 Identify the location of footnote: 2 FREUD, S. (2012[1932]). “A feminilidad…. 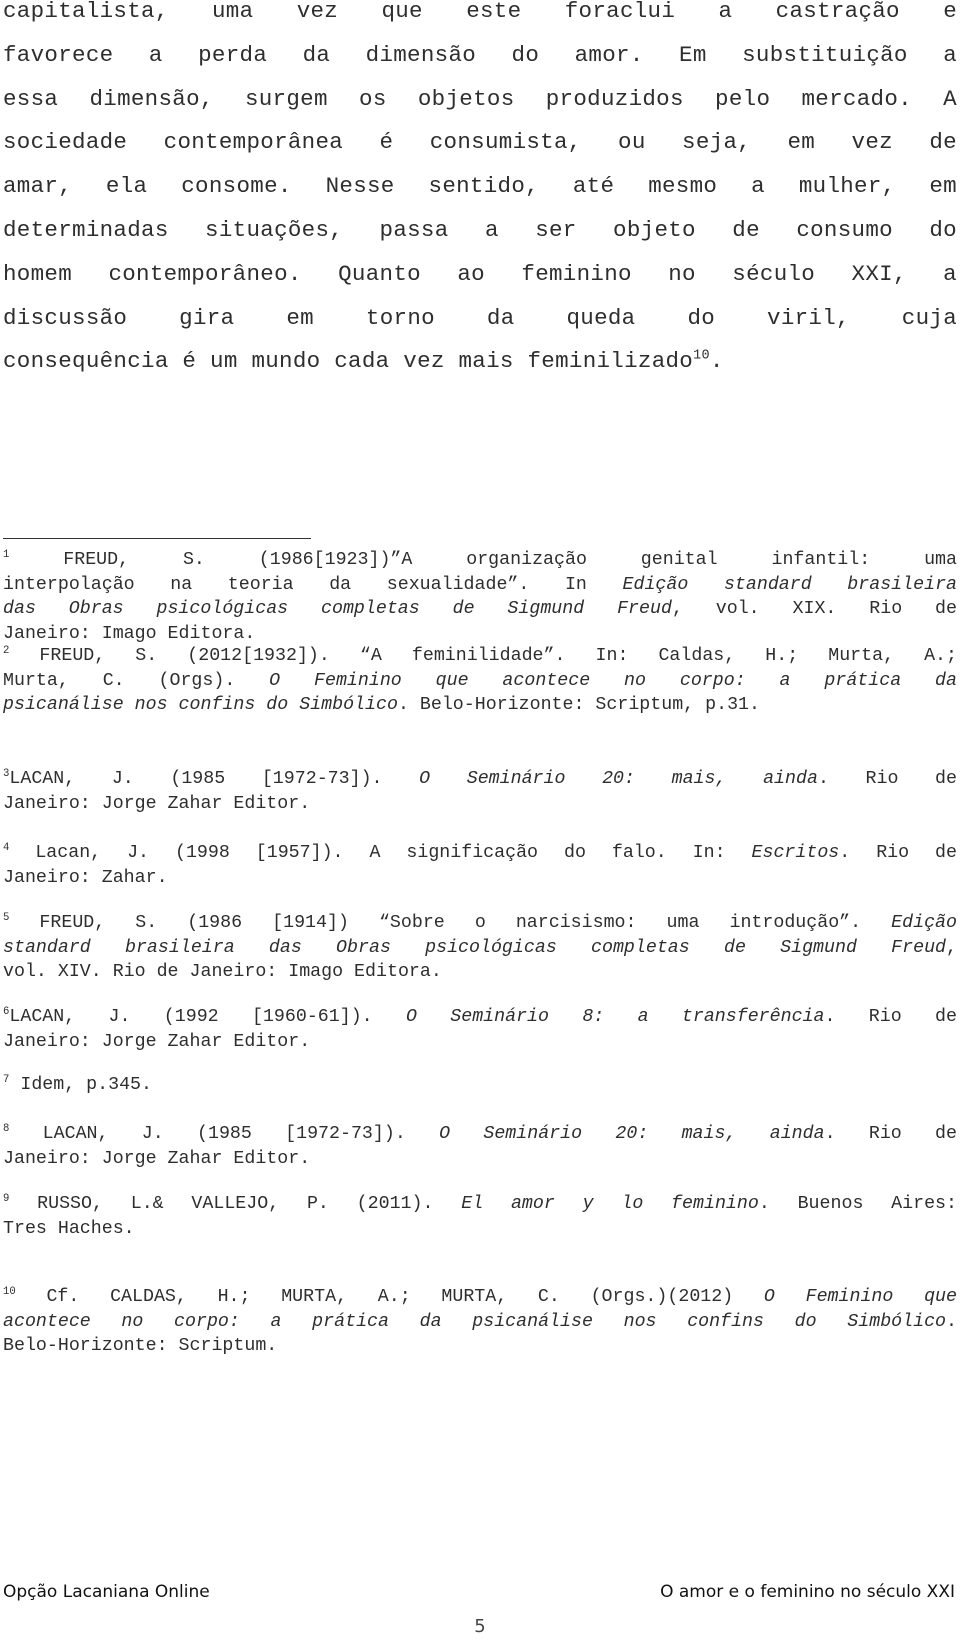
(480, 681).